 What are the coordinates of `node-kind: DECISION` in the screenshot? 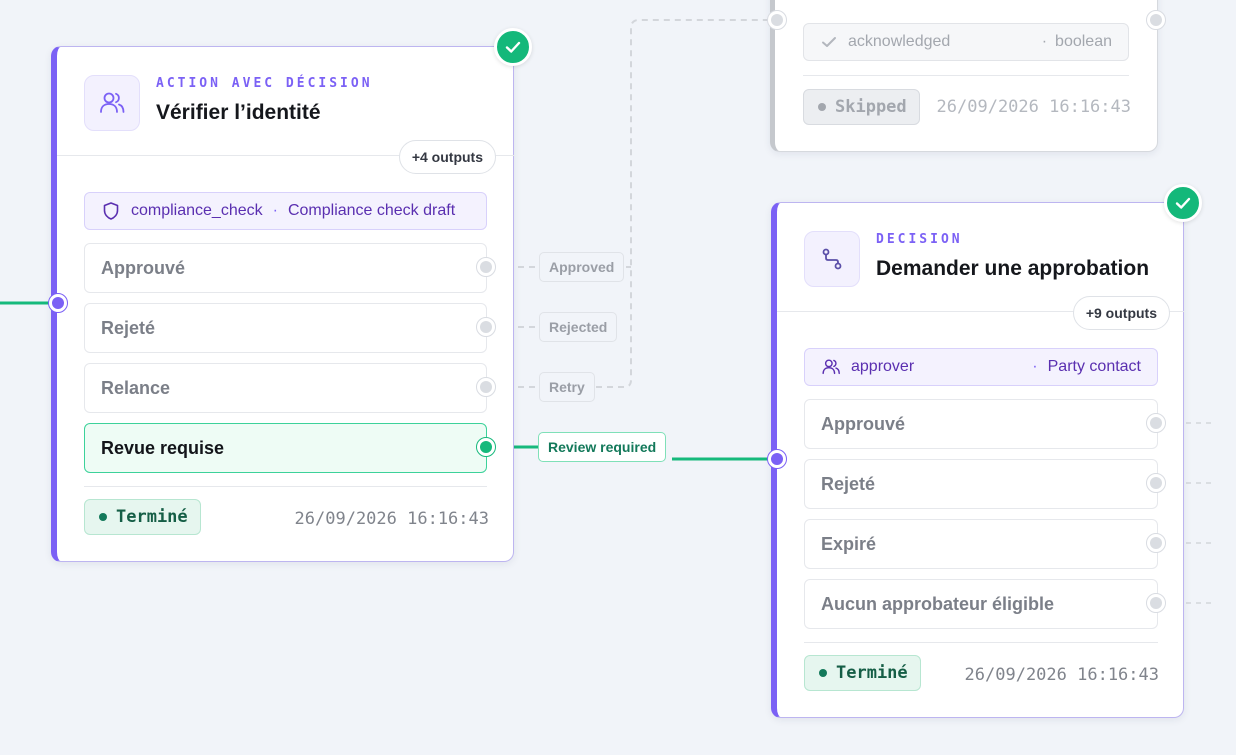 It's located at (919, 239).